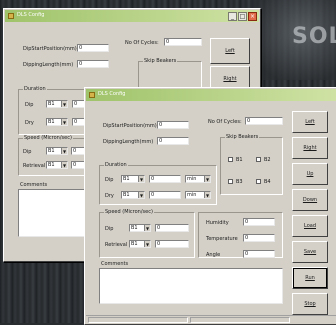 This screenshot has height=325, width=336. Describe the element at coordinates (310, 278) in the screenshot. I see `run-button: Run` at that location.